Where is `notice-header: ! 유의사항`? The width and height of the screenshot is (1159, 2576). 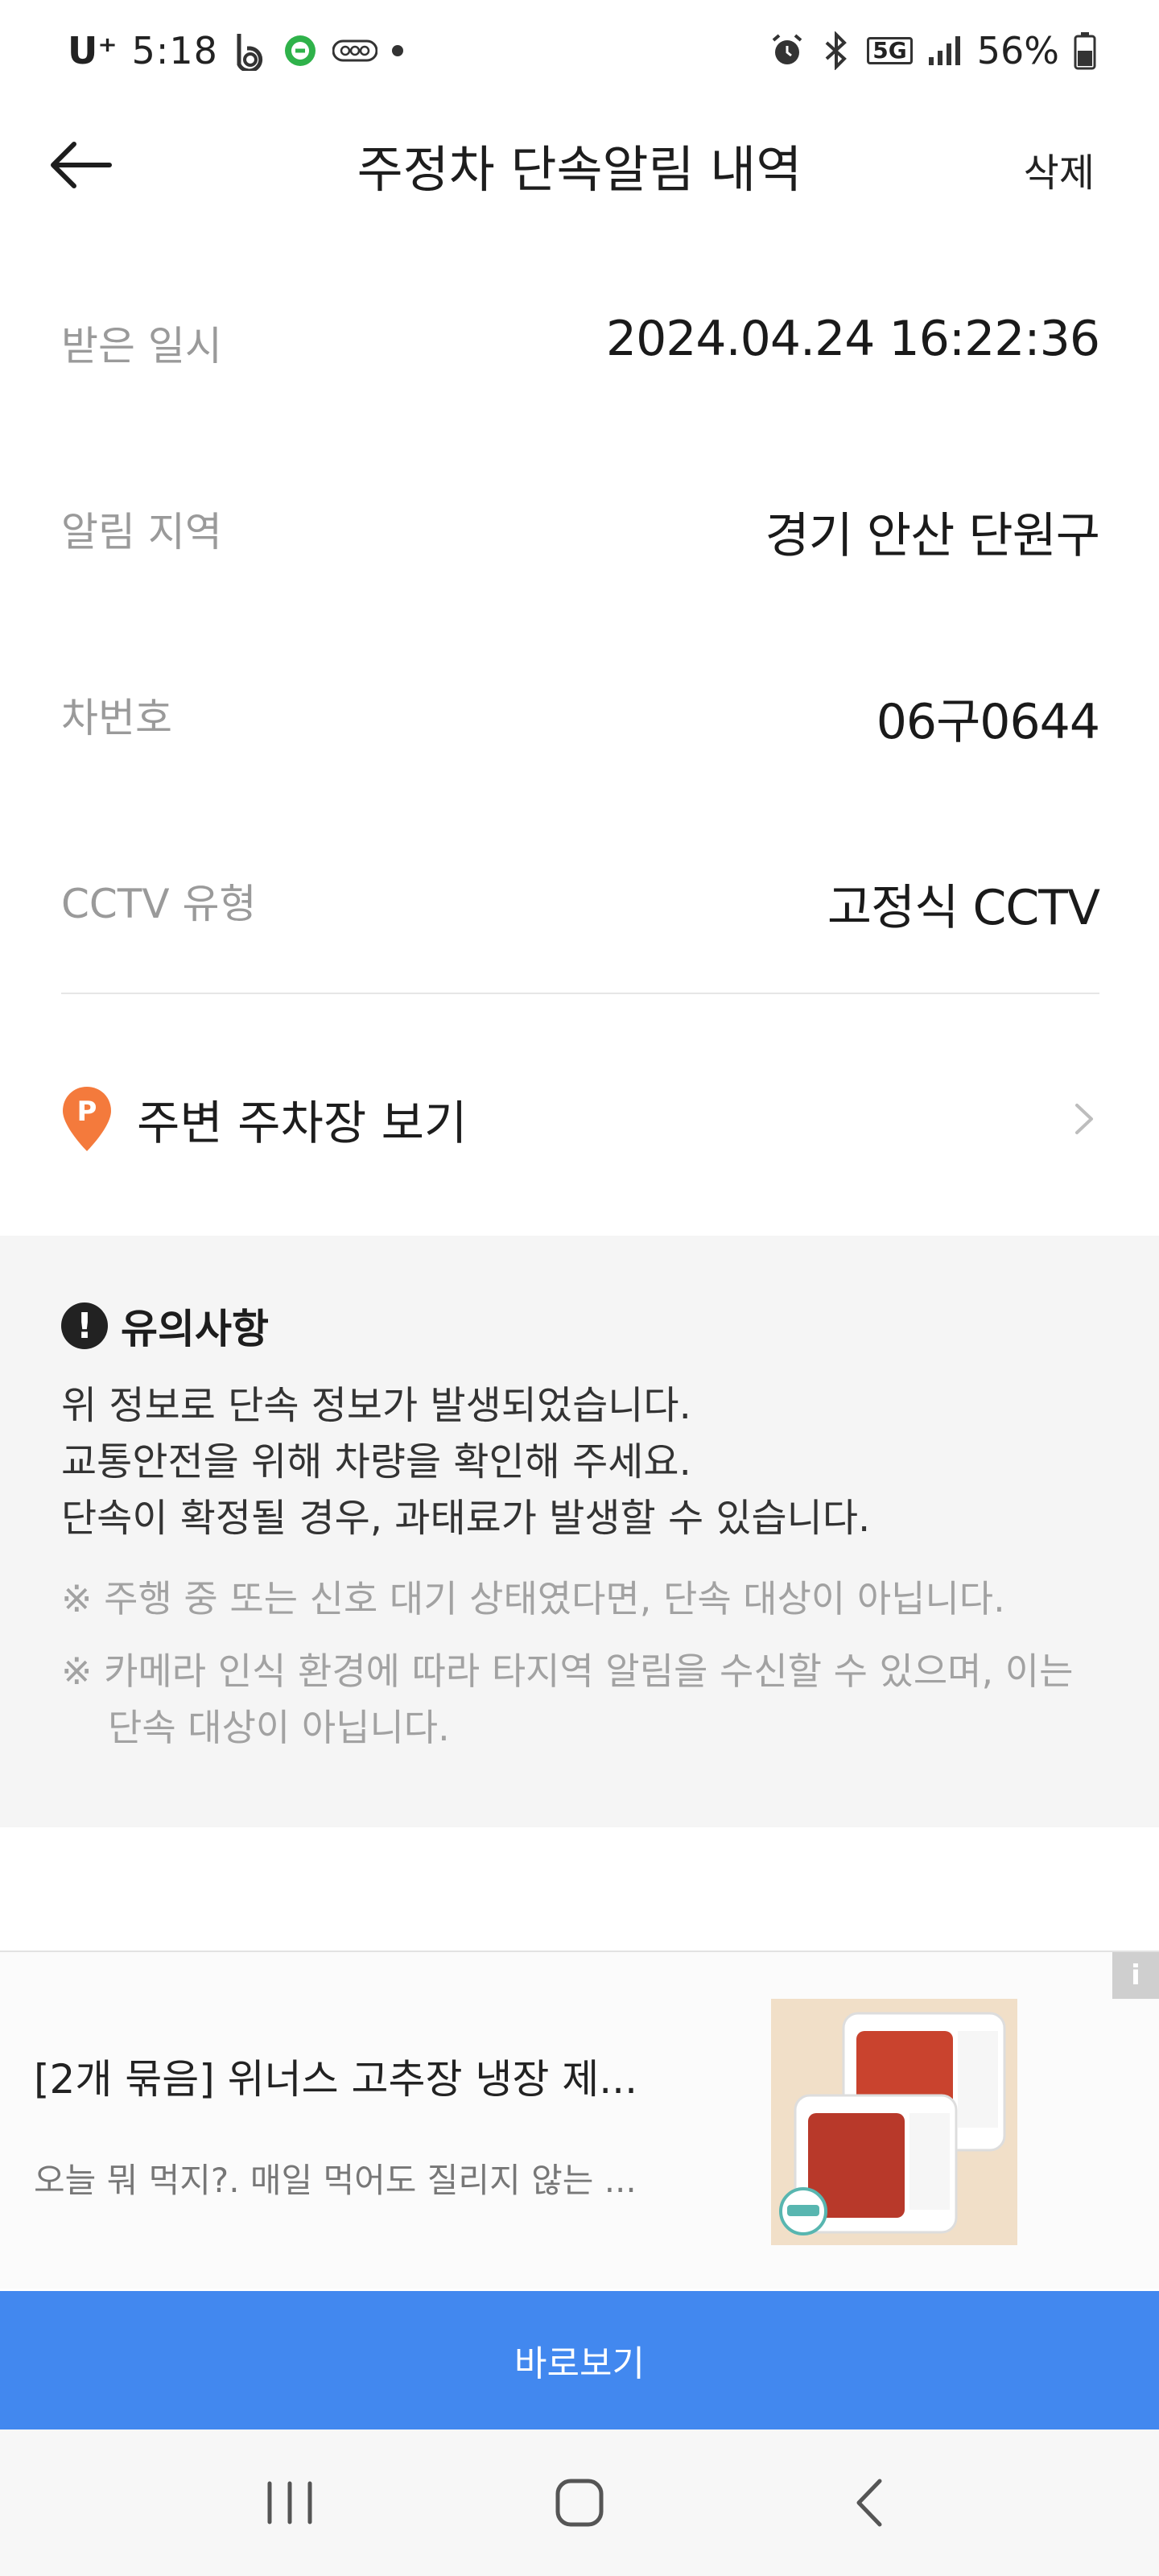
notice-header: ! 유의사항 is located at coordinates (579, 1326).